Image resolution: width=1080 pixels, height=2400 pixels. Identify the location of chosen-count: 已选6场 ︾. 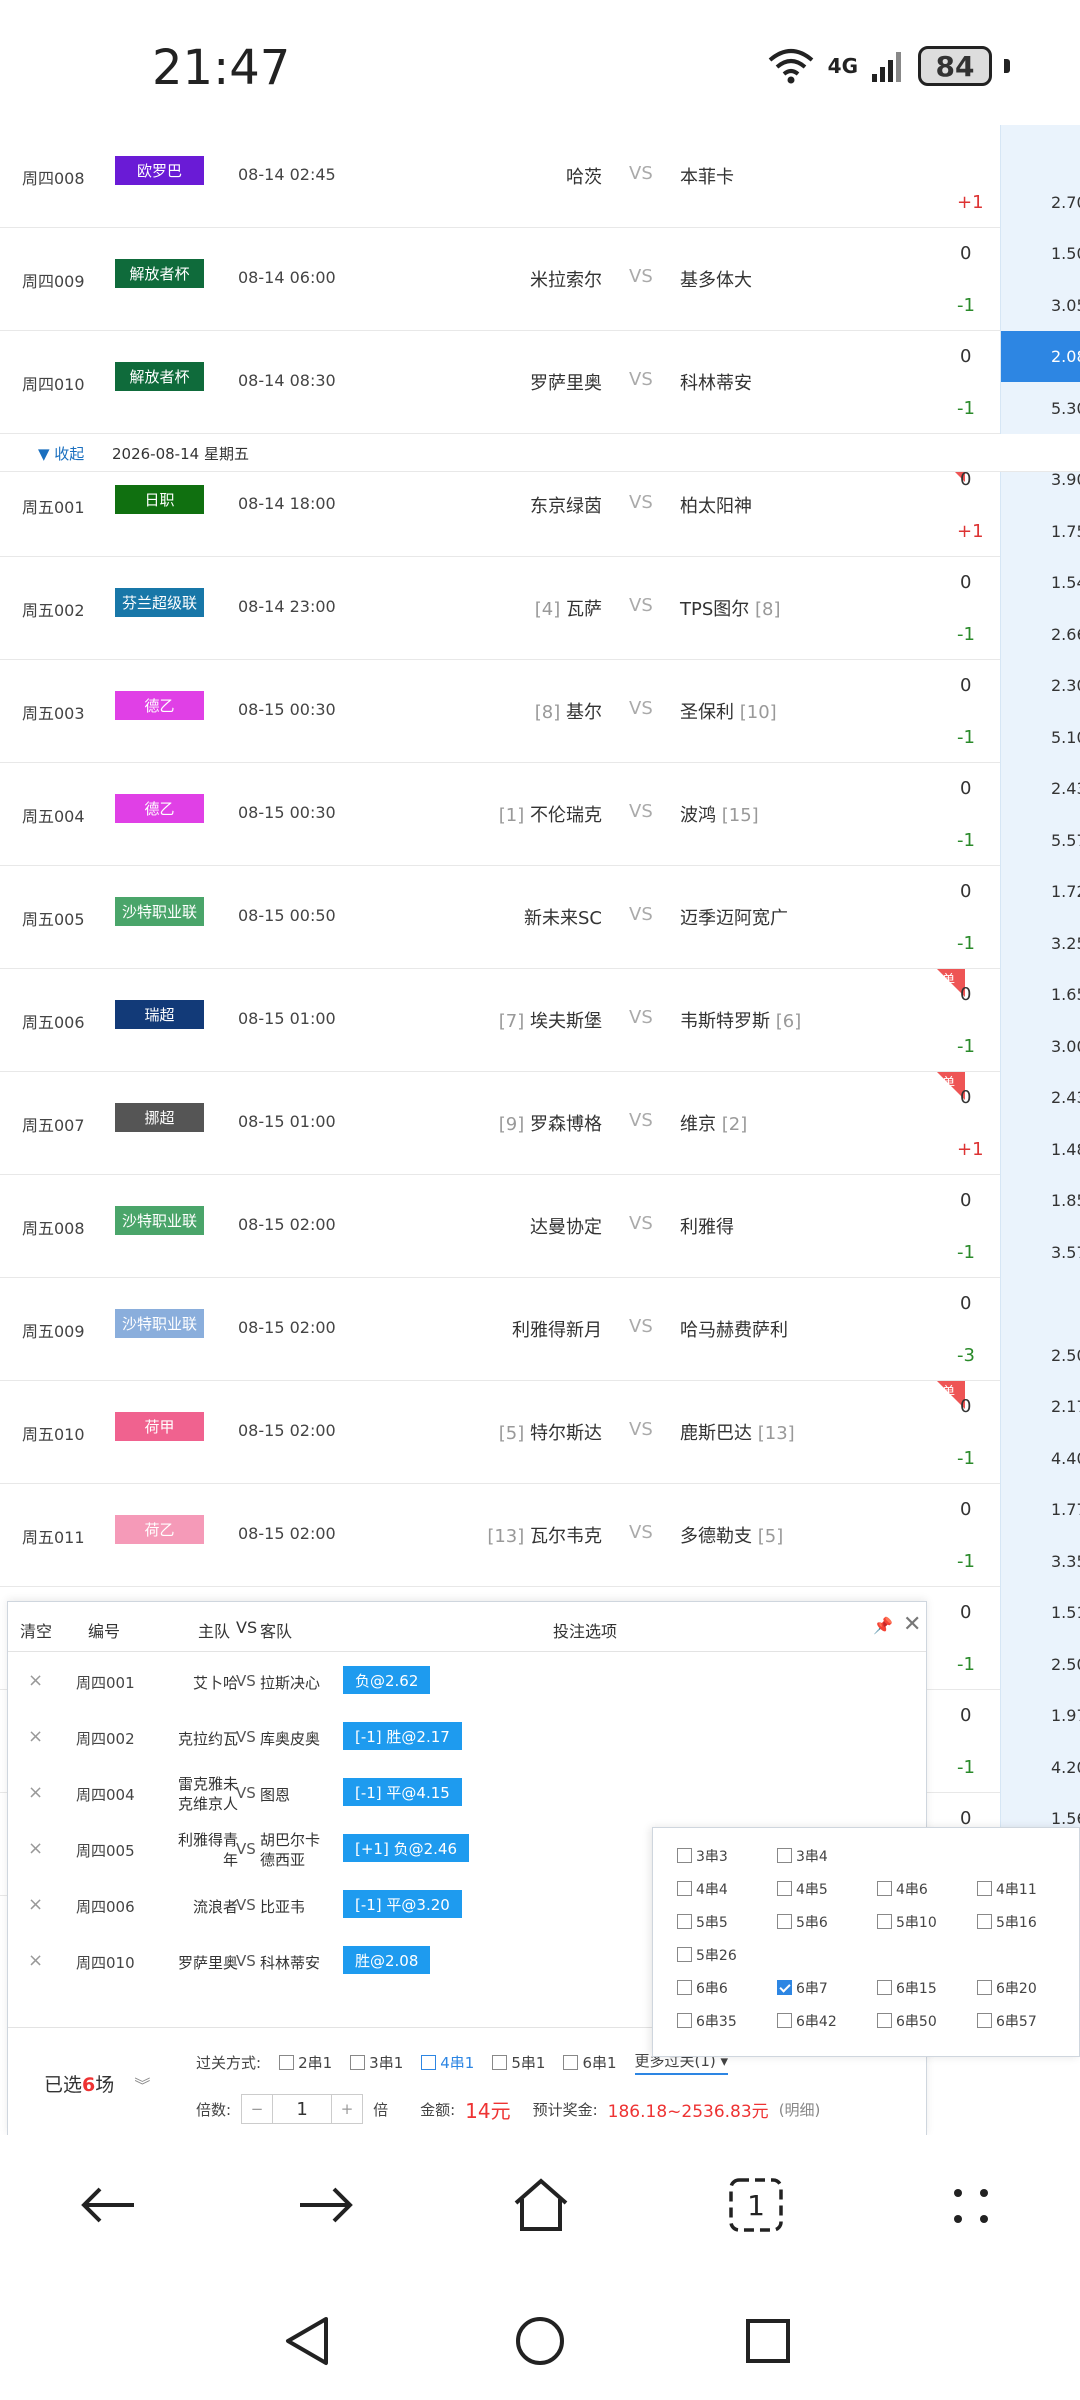
(97, 2083).